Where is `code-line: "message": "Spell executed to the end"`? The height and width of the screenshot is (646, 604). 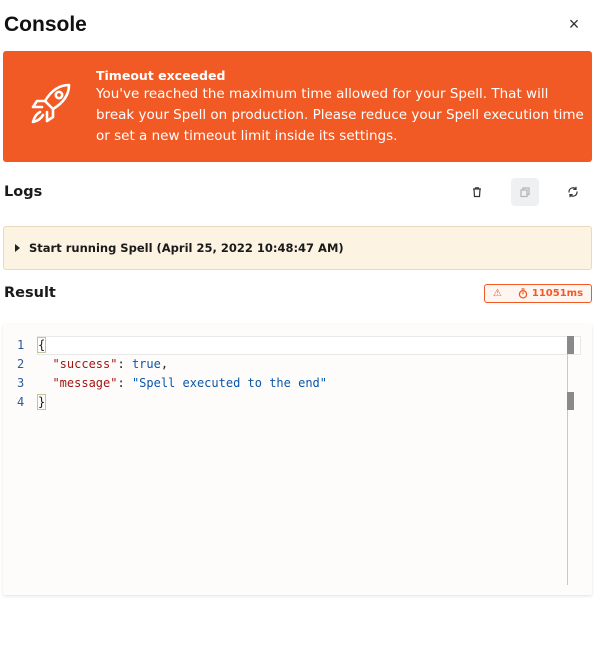
code-line: "message": "Spell executed to the end" is located at coordinates (190, 383).